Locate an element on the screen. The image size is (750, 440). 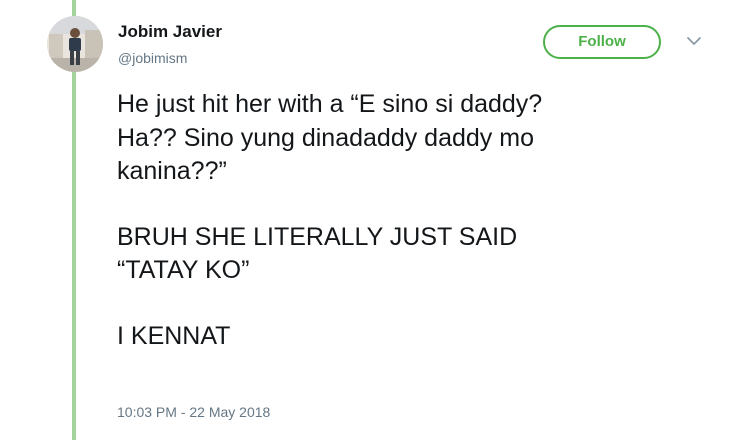
avatar is located at coordinates (75, 44).